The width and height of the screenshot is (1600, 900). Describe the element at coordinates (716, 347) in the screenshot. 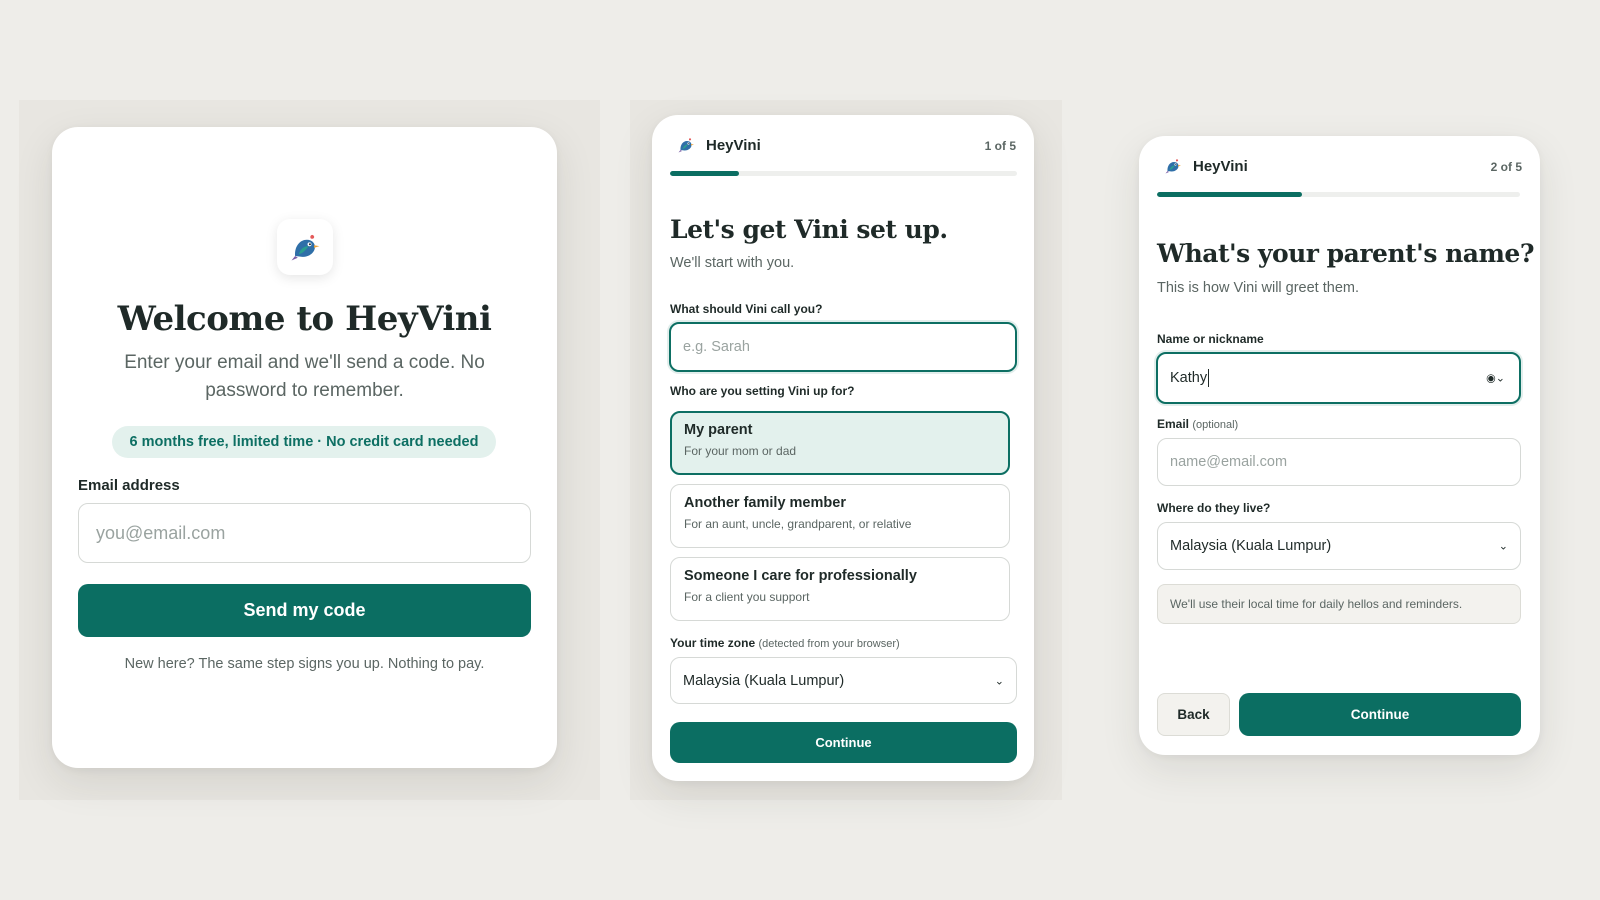

I see `name-placeholder: e.g. Sarah` at that location.